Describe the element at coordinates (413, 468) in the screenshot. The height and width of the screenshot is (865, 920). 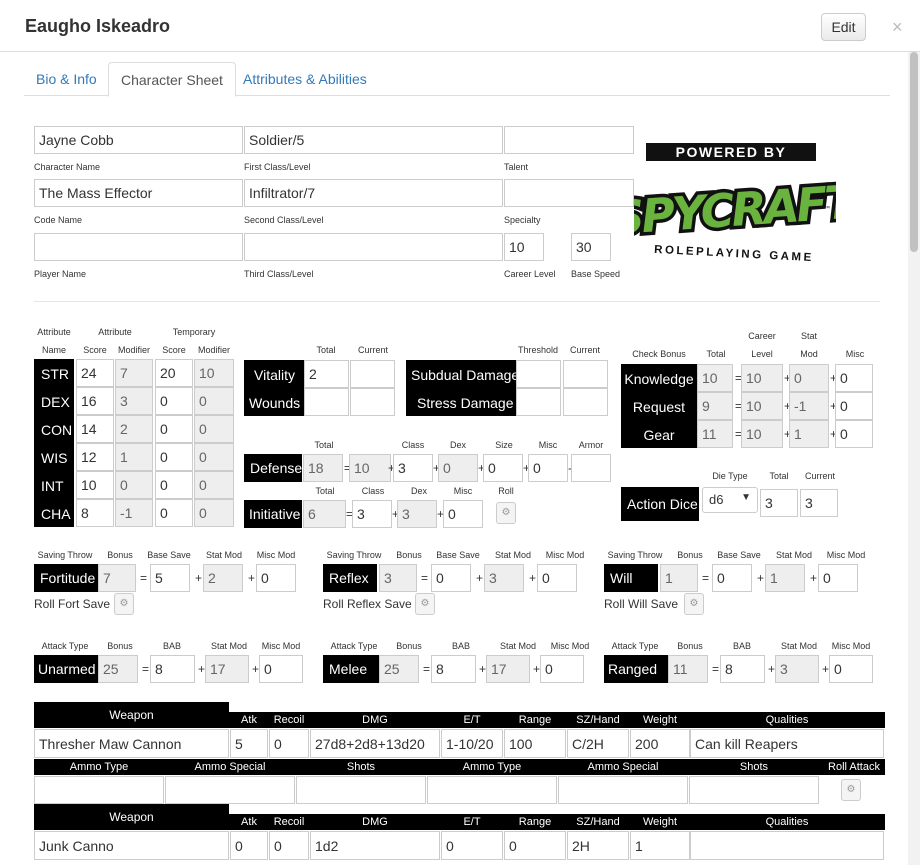
I see `defense-dex-input` at that location.